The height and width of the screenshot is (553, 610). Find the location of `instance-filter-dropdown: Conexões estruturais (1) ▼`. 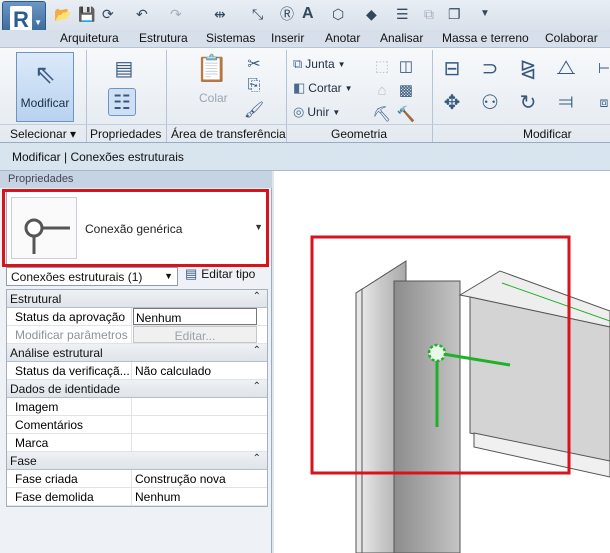

instance-filter-dropdown: Conexões estruturais (1) ▼ is located at coordinates (92, 276).